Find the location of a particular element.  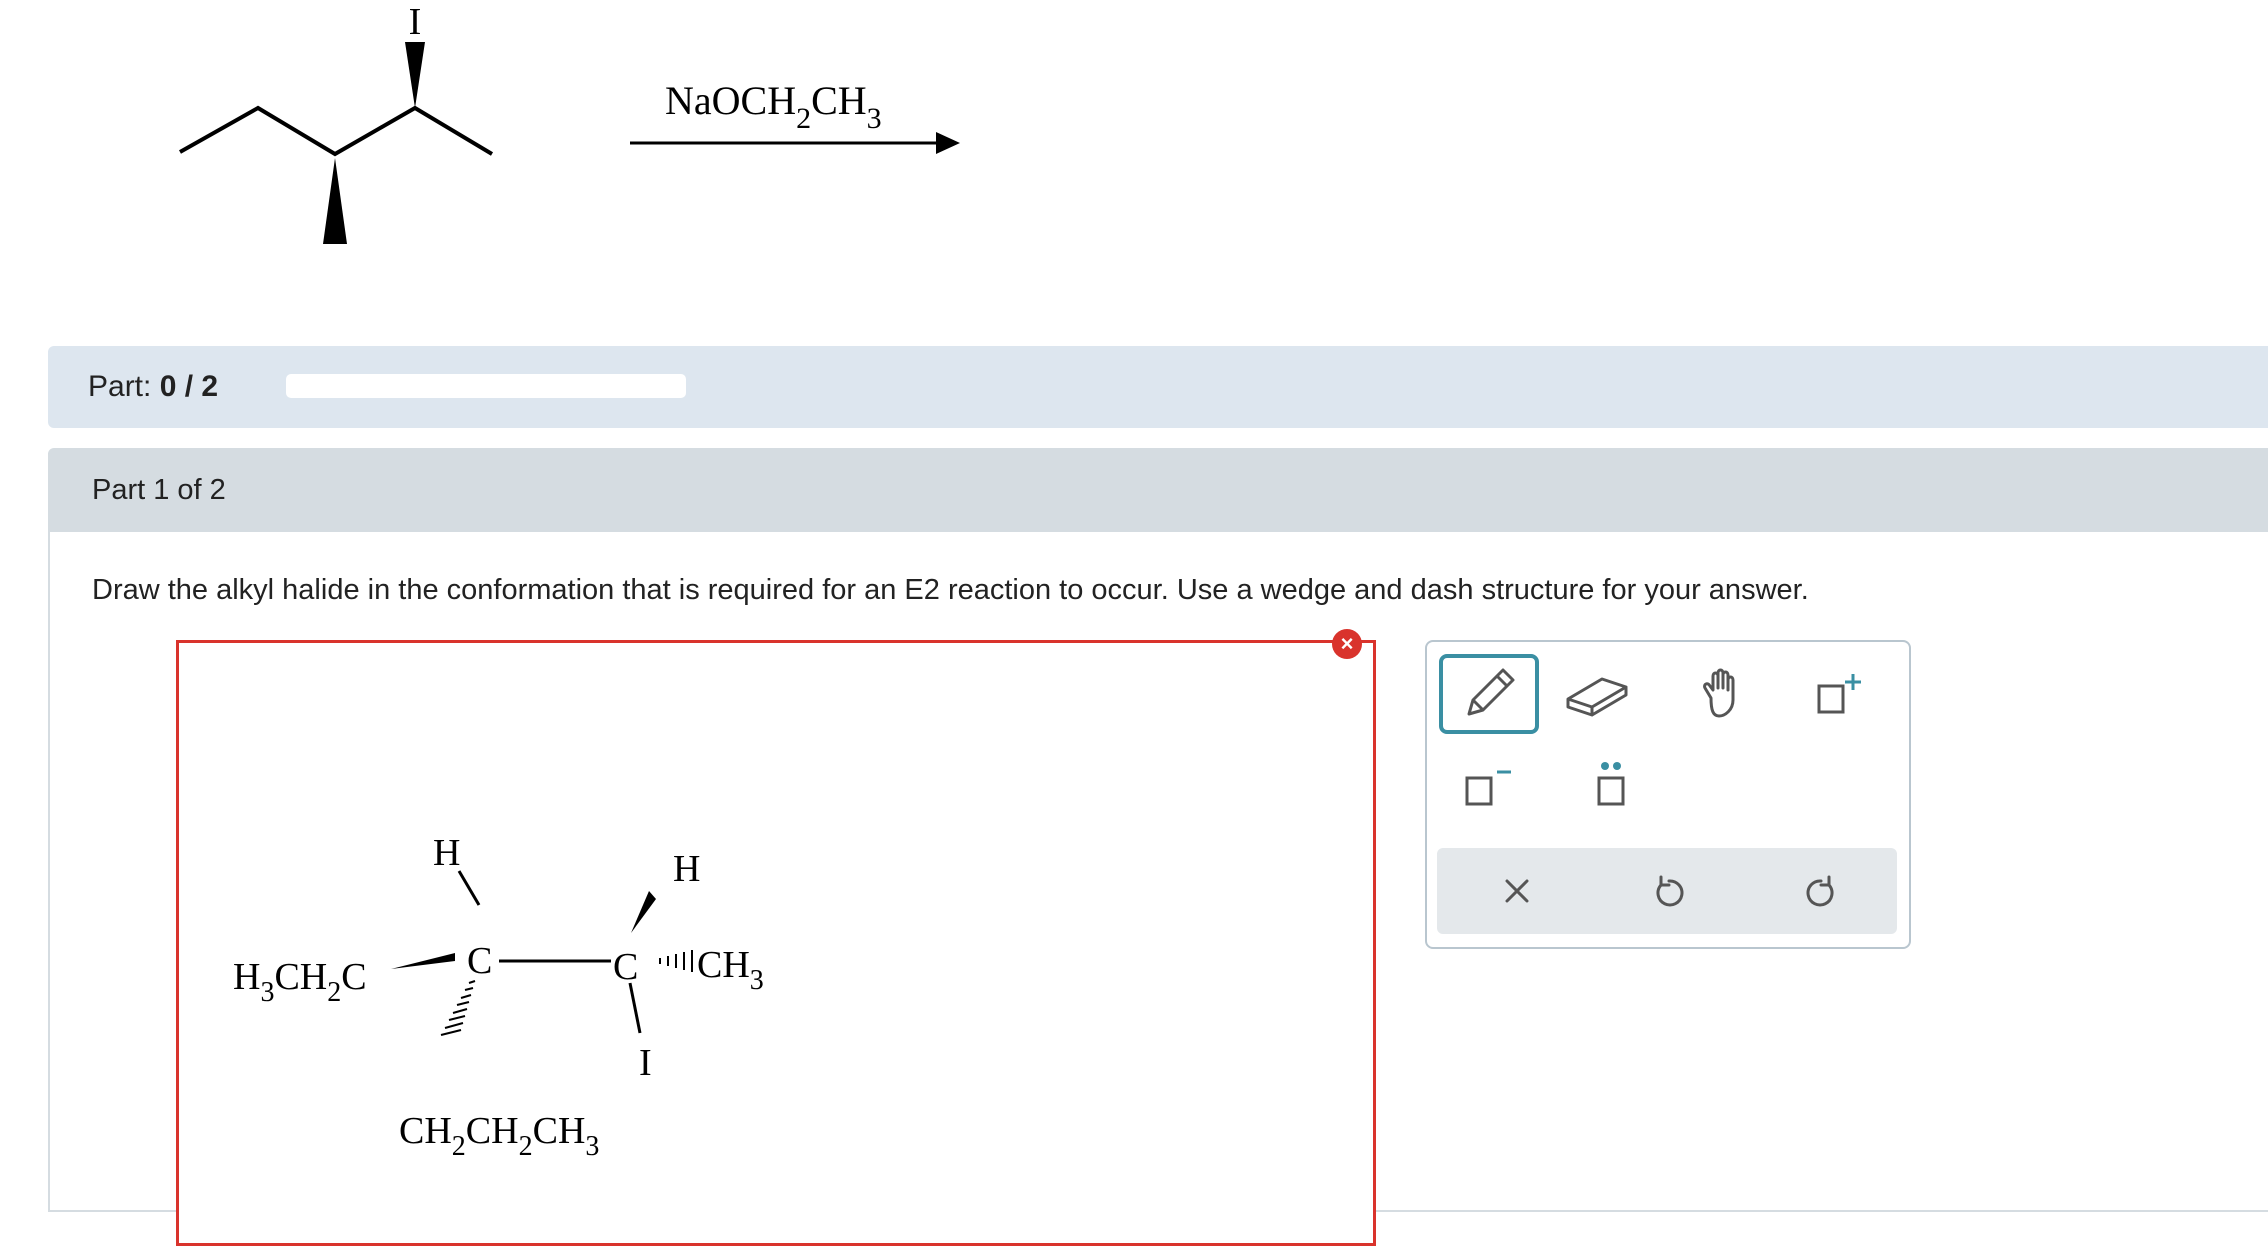

dash-bond-methyl is located at coordinates (676, 961).